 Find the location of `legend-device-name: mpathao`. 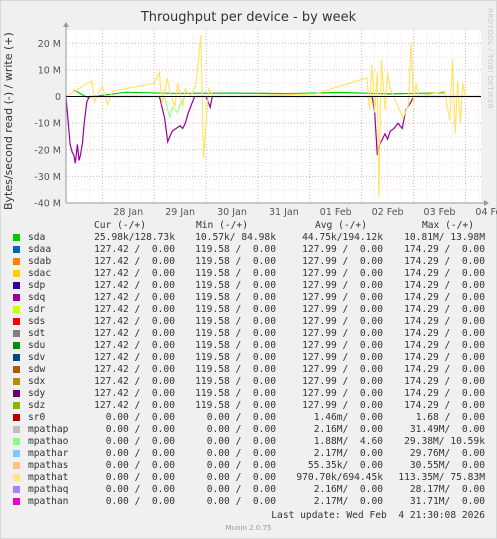

legend-device-name: mpathao is located at coordinates (48, 441).